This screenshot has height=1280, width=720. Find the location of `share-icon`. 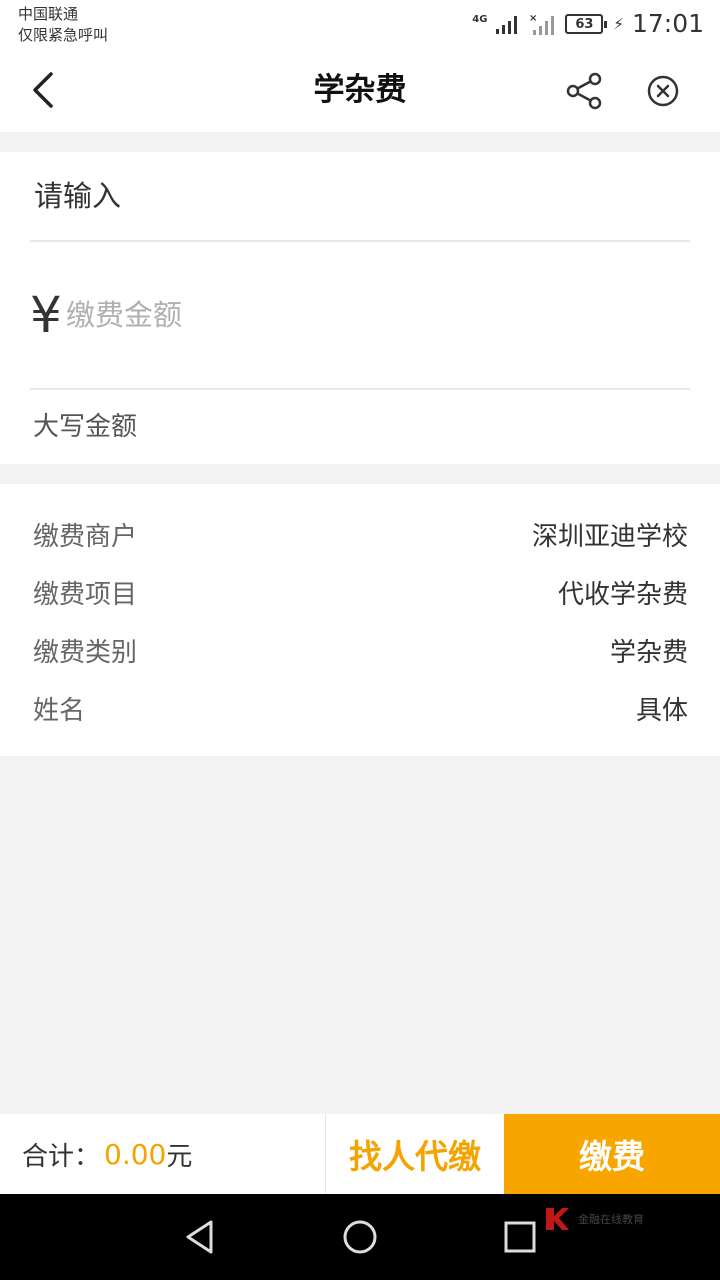

share-icon is located at coordinates (584, 91).